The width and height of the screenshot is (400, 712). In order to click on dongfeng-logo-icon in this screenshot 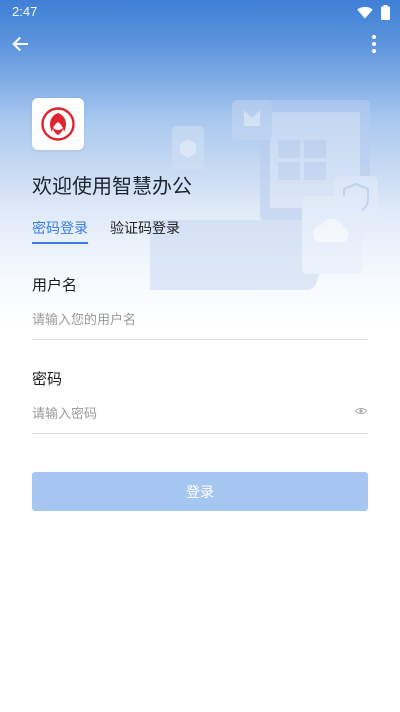, I will do `click(58, 124)`.